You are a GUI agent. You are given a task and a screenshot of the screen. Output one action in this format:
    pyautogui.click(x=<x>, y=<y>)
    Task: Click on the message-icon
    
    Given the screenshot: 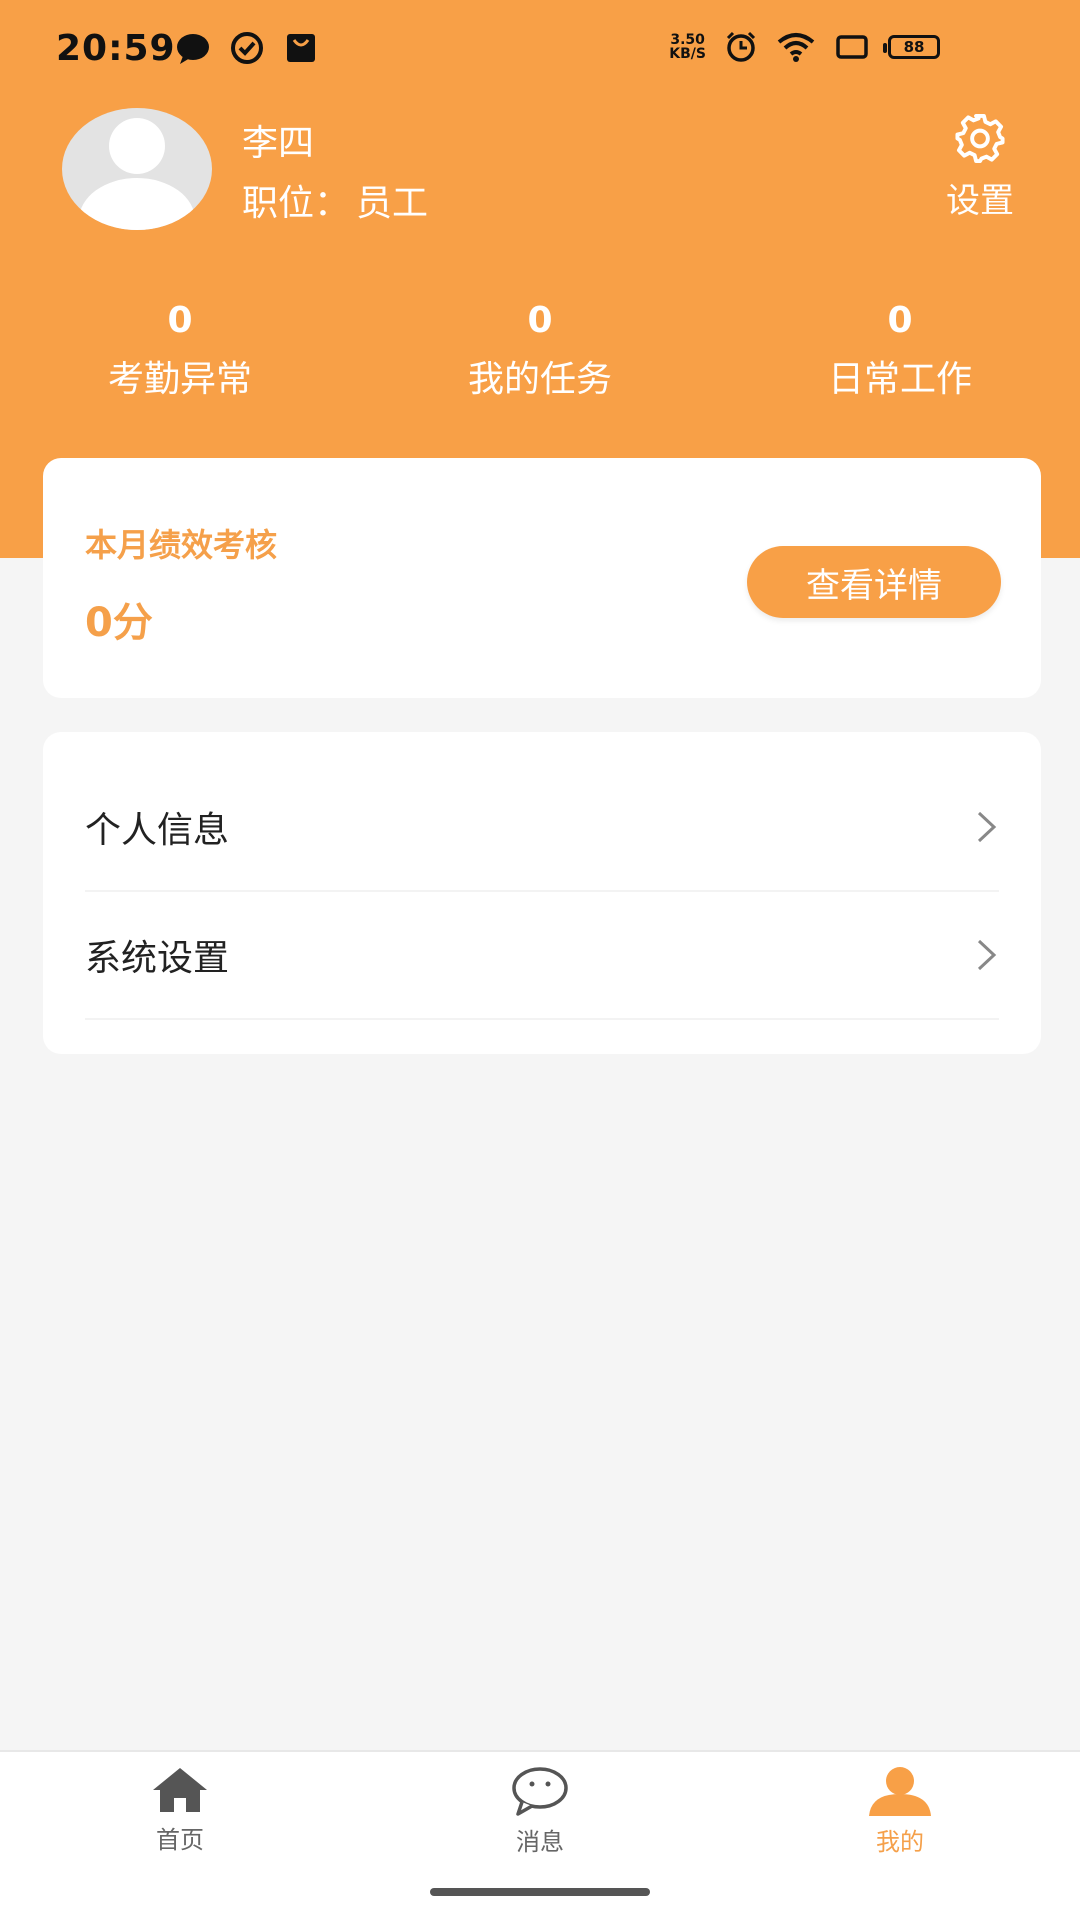 What is the action you would take?
    pyautogui.click(x=540, y=1791)
    